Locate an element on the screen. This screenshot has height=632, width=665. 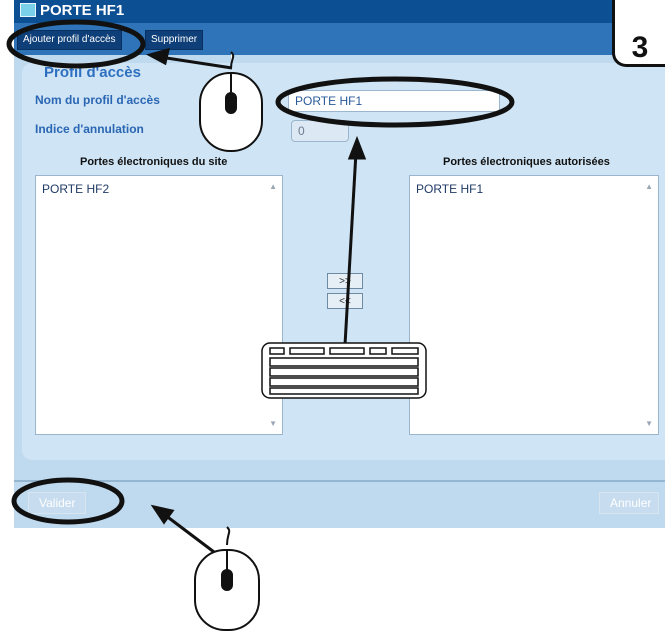
cancel-button: Annuler is located at coordinates (629, 503).